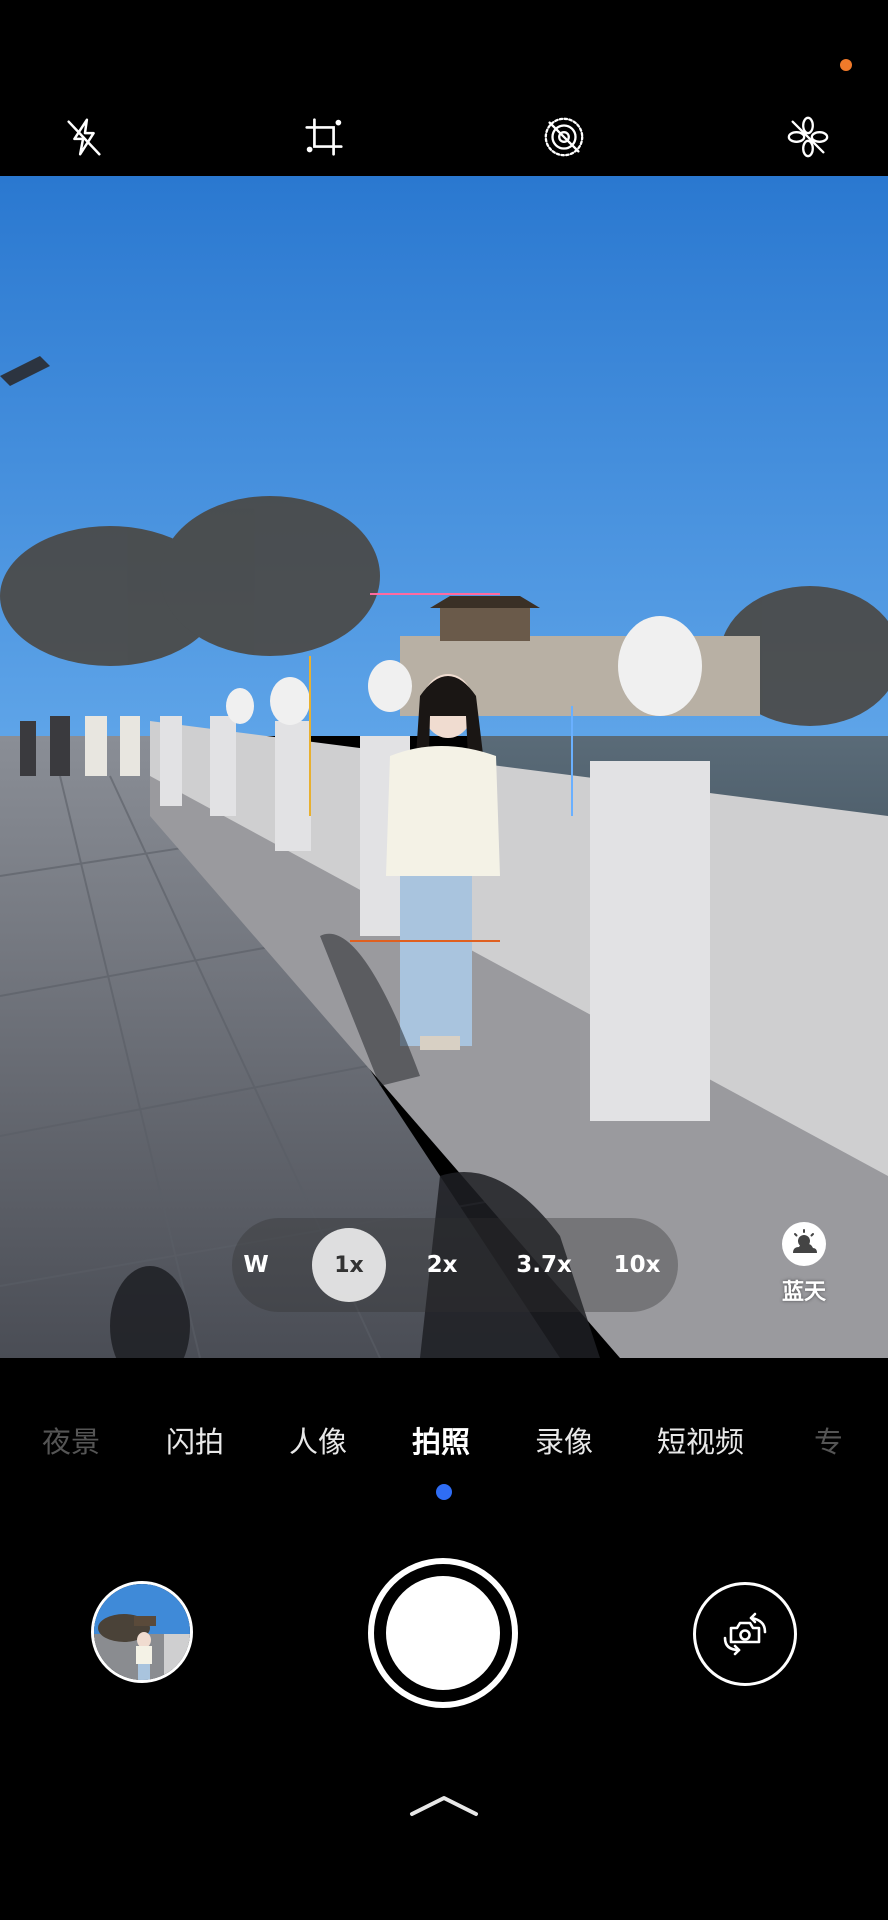 This screenshot has width=888, height=1920. I want to click on live-photo-off-icon, so click(564, 137).